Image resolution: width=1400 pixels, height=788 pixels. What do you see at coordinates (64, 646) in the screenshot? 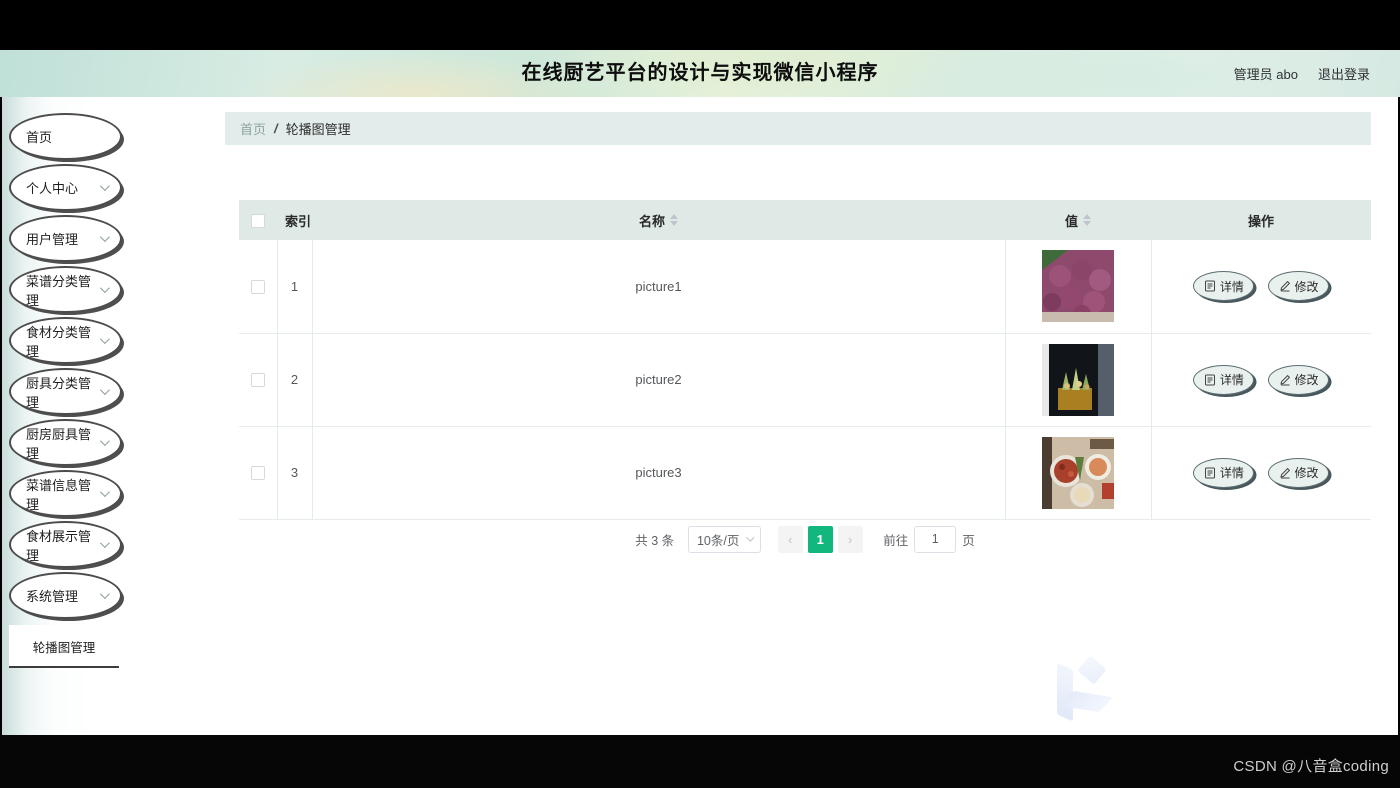
I see `sidebar-subitem-carousel-management: 轮播图管理` at bounding box center [64, 646].